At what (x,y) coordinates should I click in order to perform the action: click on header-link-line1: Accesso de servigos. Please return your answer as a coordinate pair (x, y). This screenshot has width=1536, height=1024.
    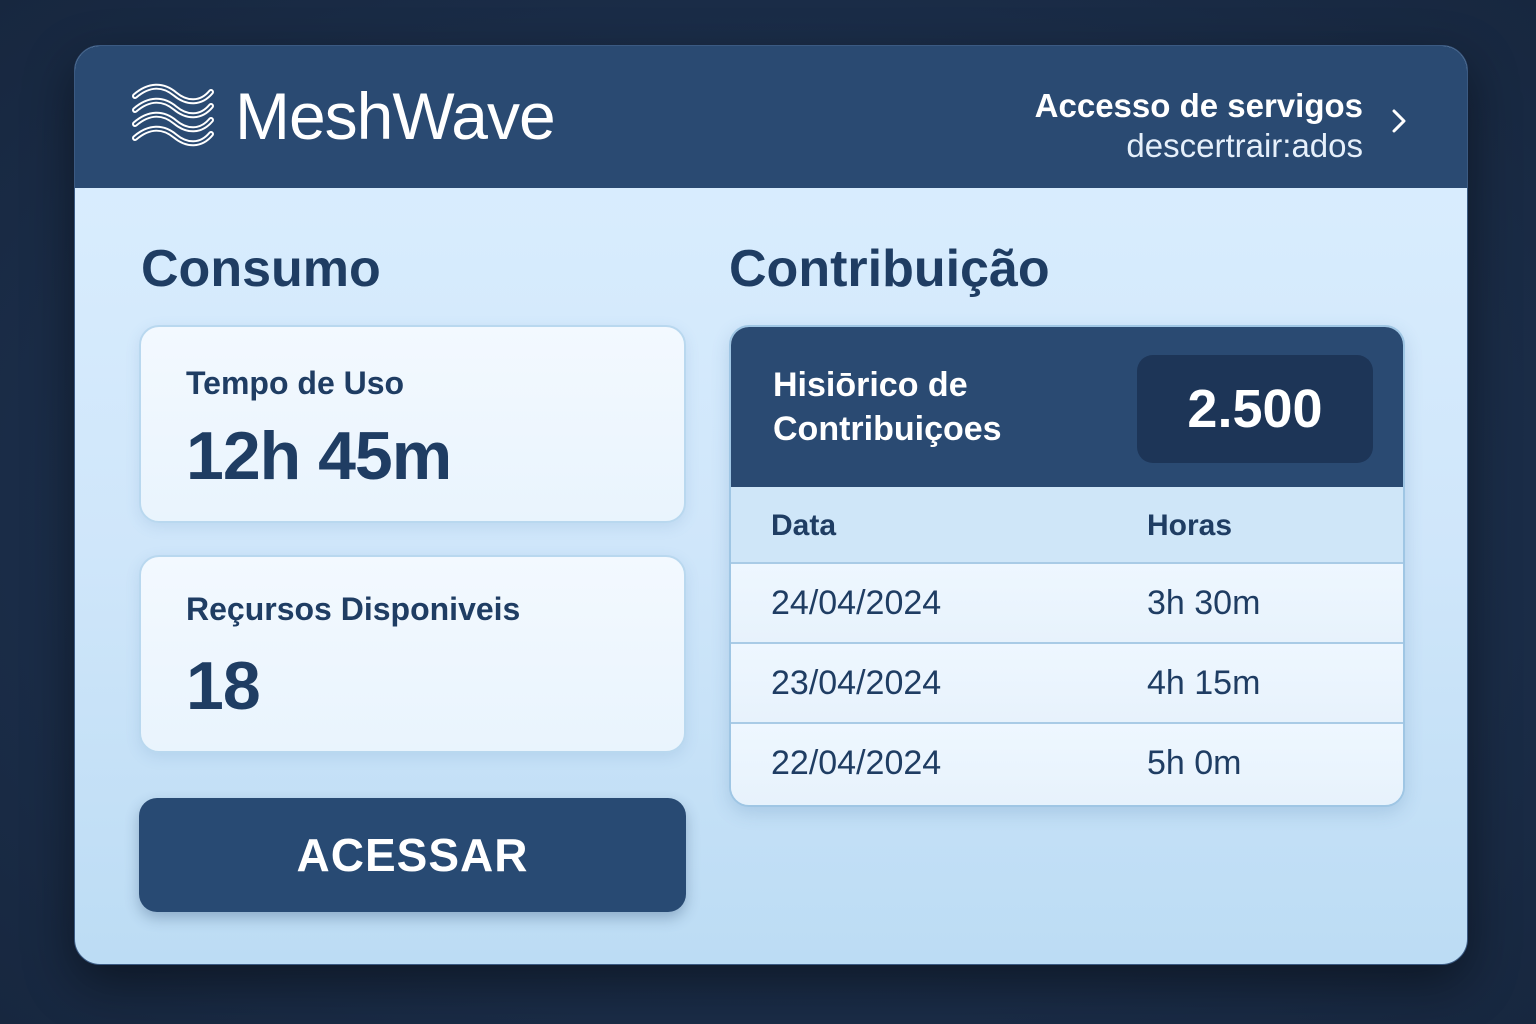
    Looking at the image, I should click on (1198, 105).